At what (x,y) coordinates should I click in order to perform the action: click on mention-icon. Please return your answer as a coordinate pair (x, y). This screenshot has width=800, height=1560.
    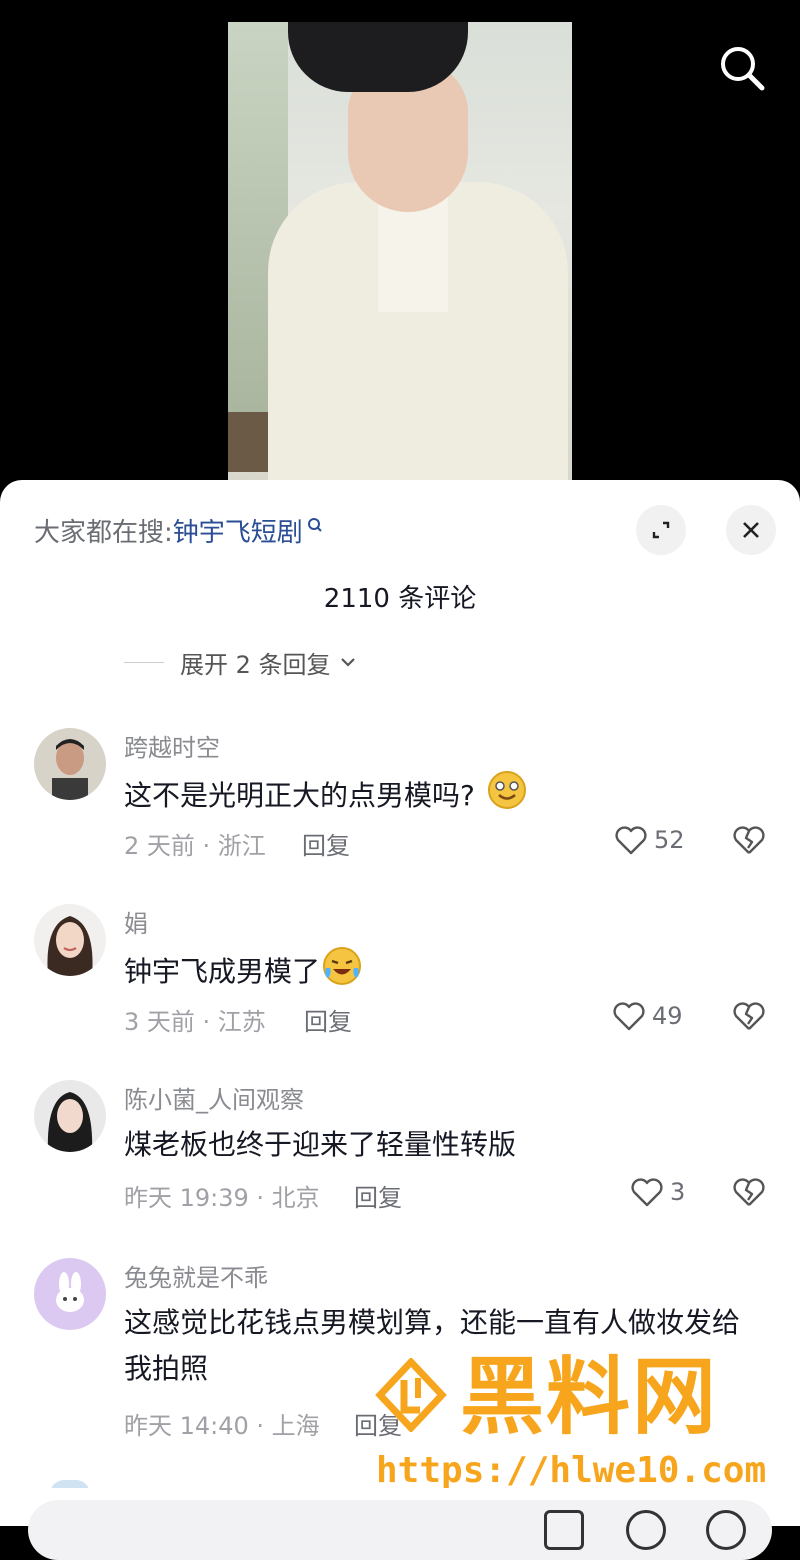
    Looking at the image, I should click on (646, 1530).